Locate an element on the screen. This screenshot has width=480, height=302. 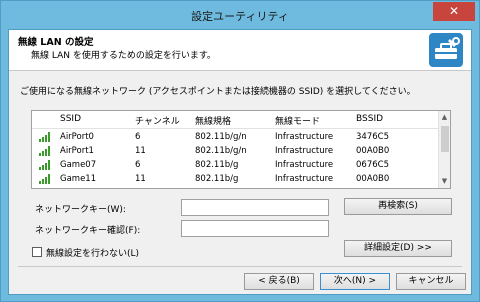
network-key-input is located at coordinates (255, 207).